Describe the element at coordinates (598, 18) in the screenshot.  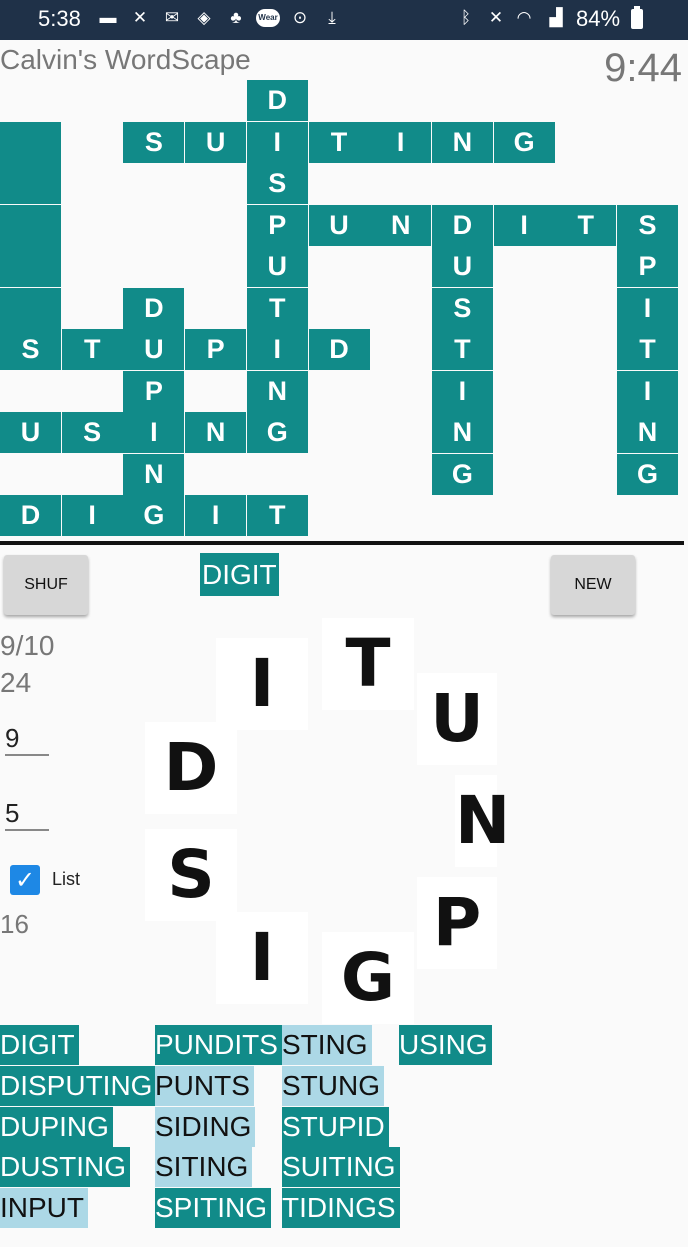
I see `battery-percent: 84%` at that location.